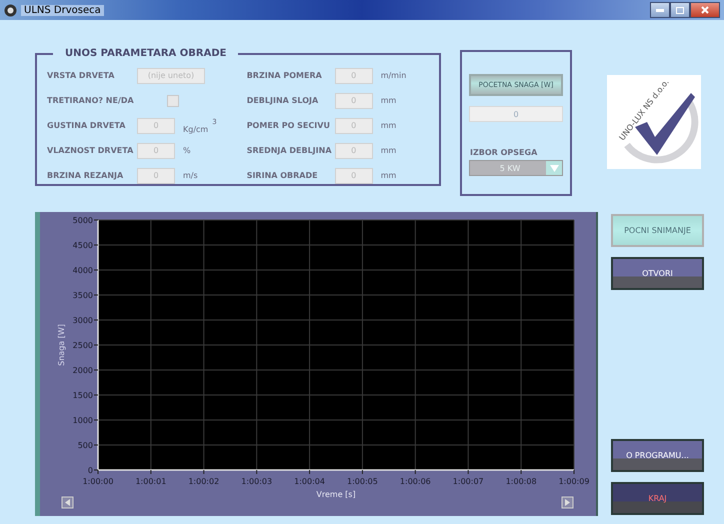 The width and height of the screenshot is (724, 524). I want to click on minimize-button, so click(660, 10).